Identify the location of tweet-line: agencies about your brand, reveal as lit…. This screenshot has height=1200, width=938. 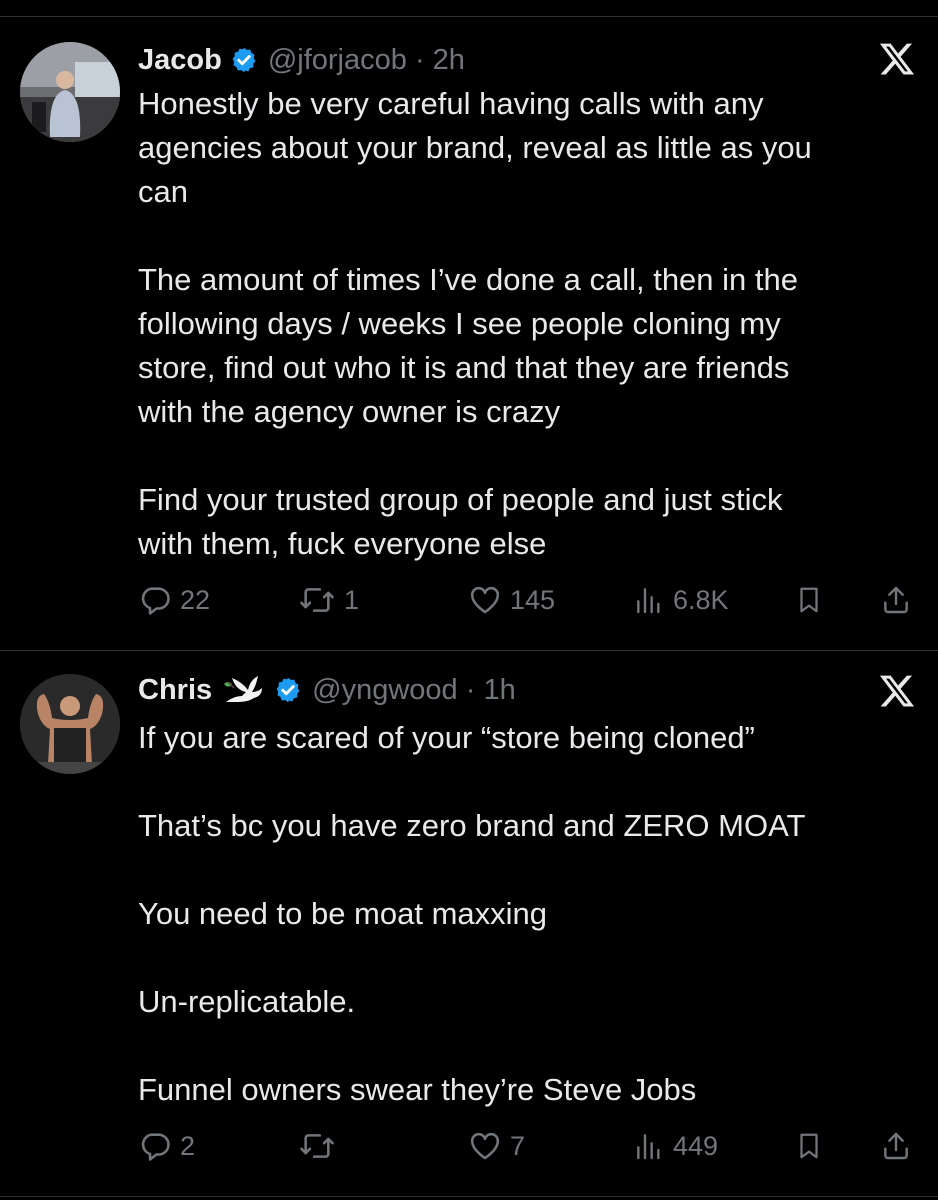
(475, 147).